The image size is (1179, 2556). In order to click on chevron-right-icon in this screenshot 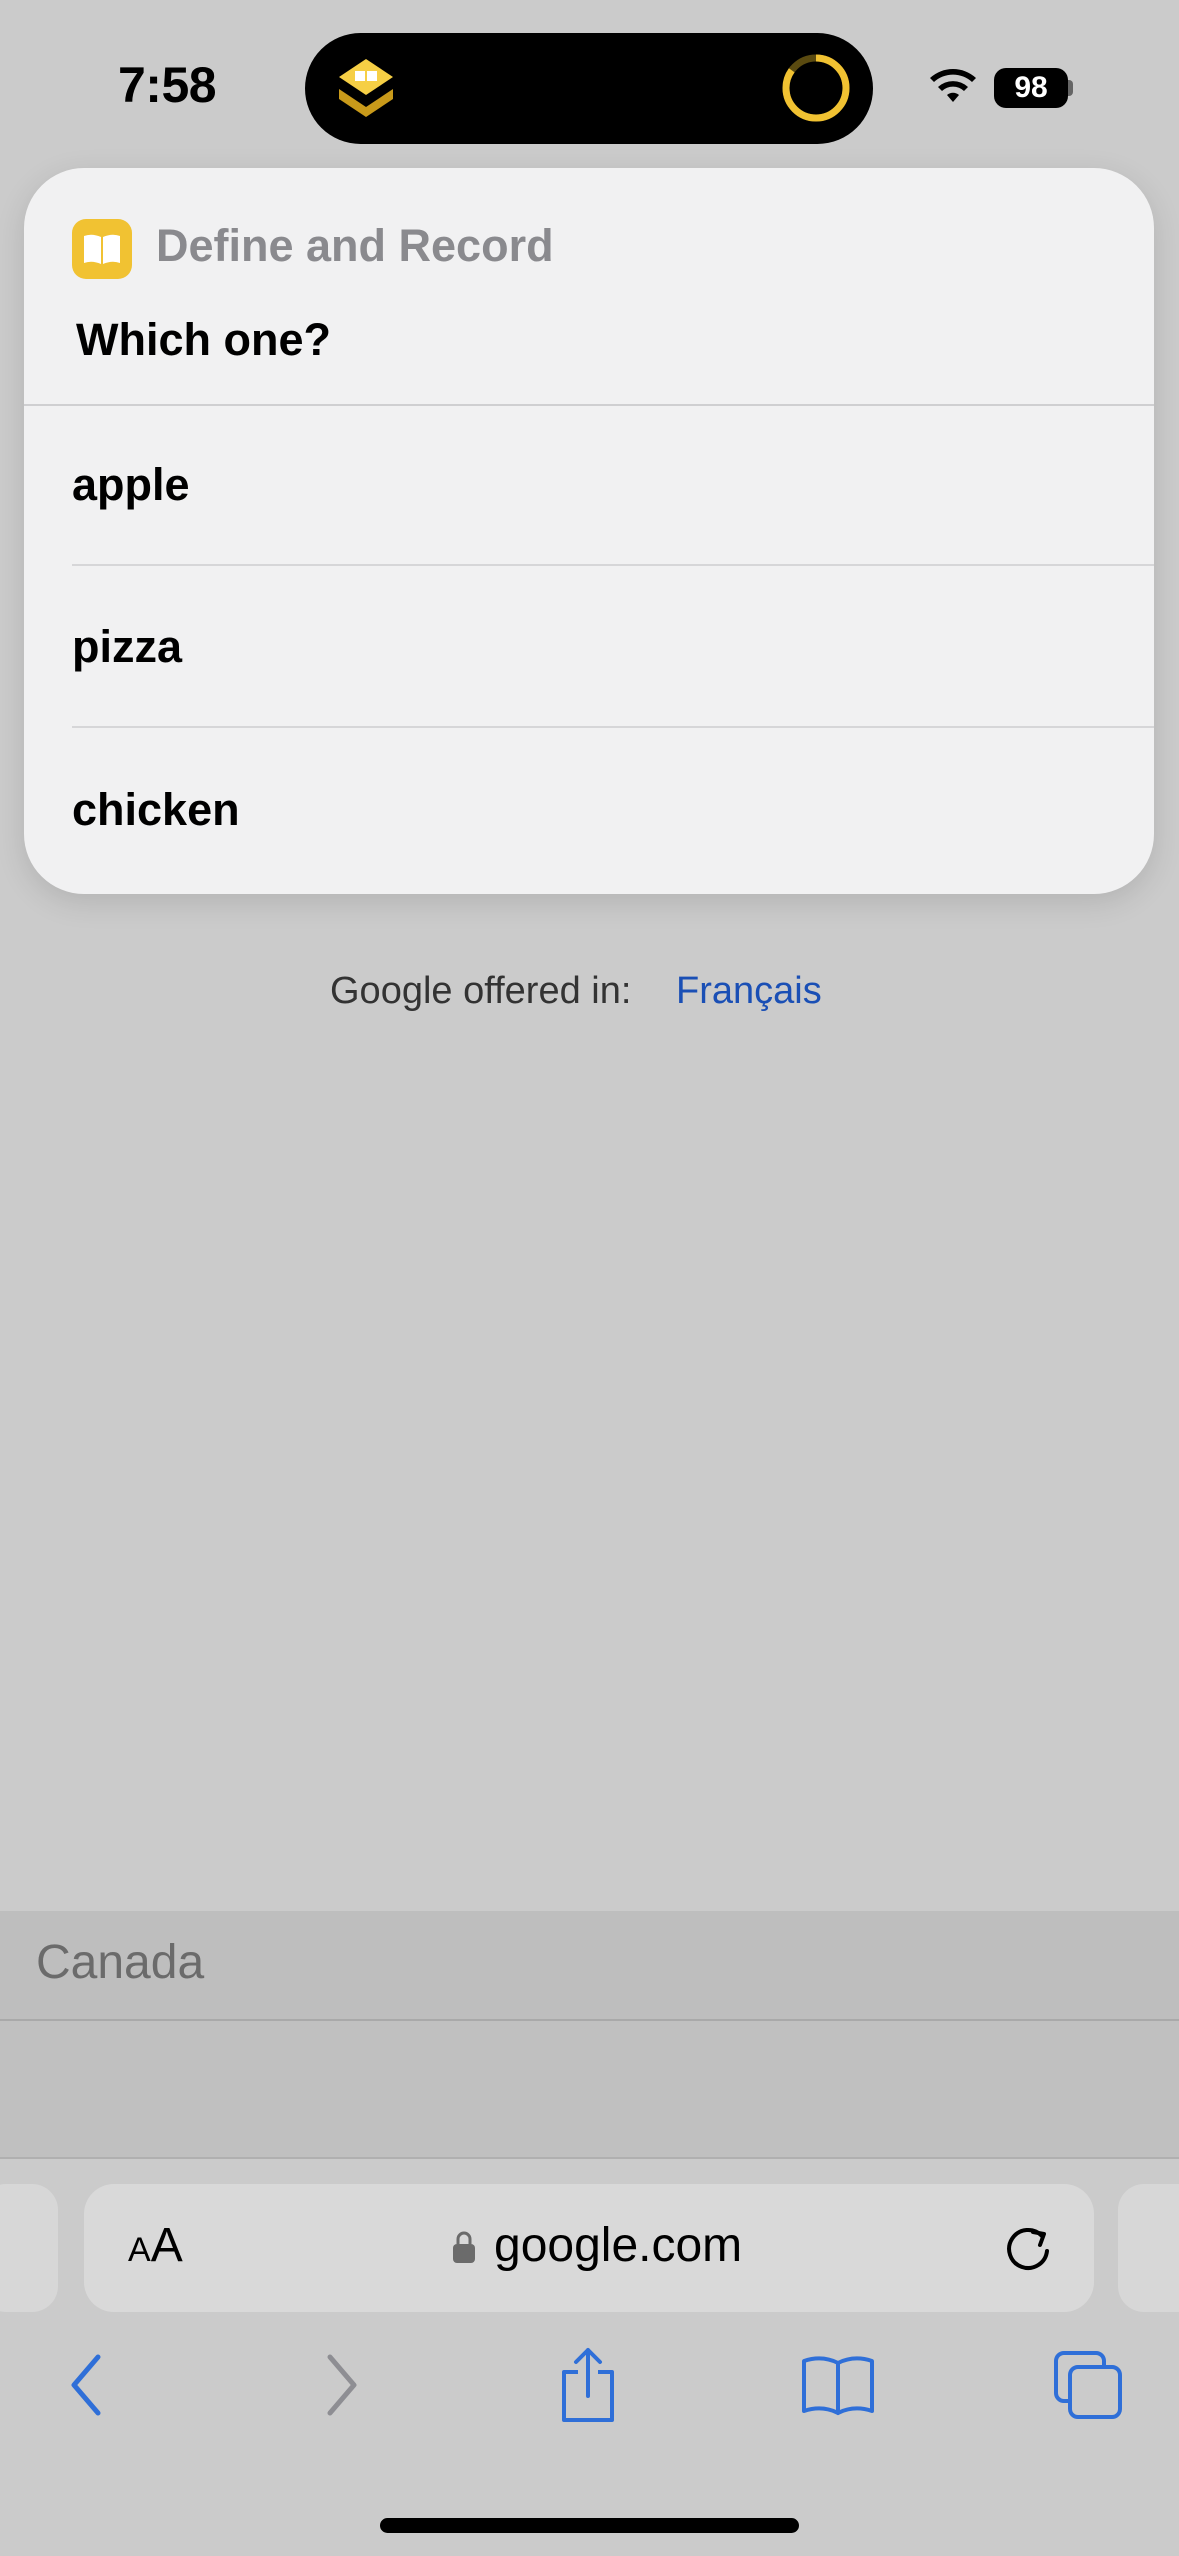, I will do `click(342, 2385)`.